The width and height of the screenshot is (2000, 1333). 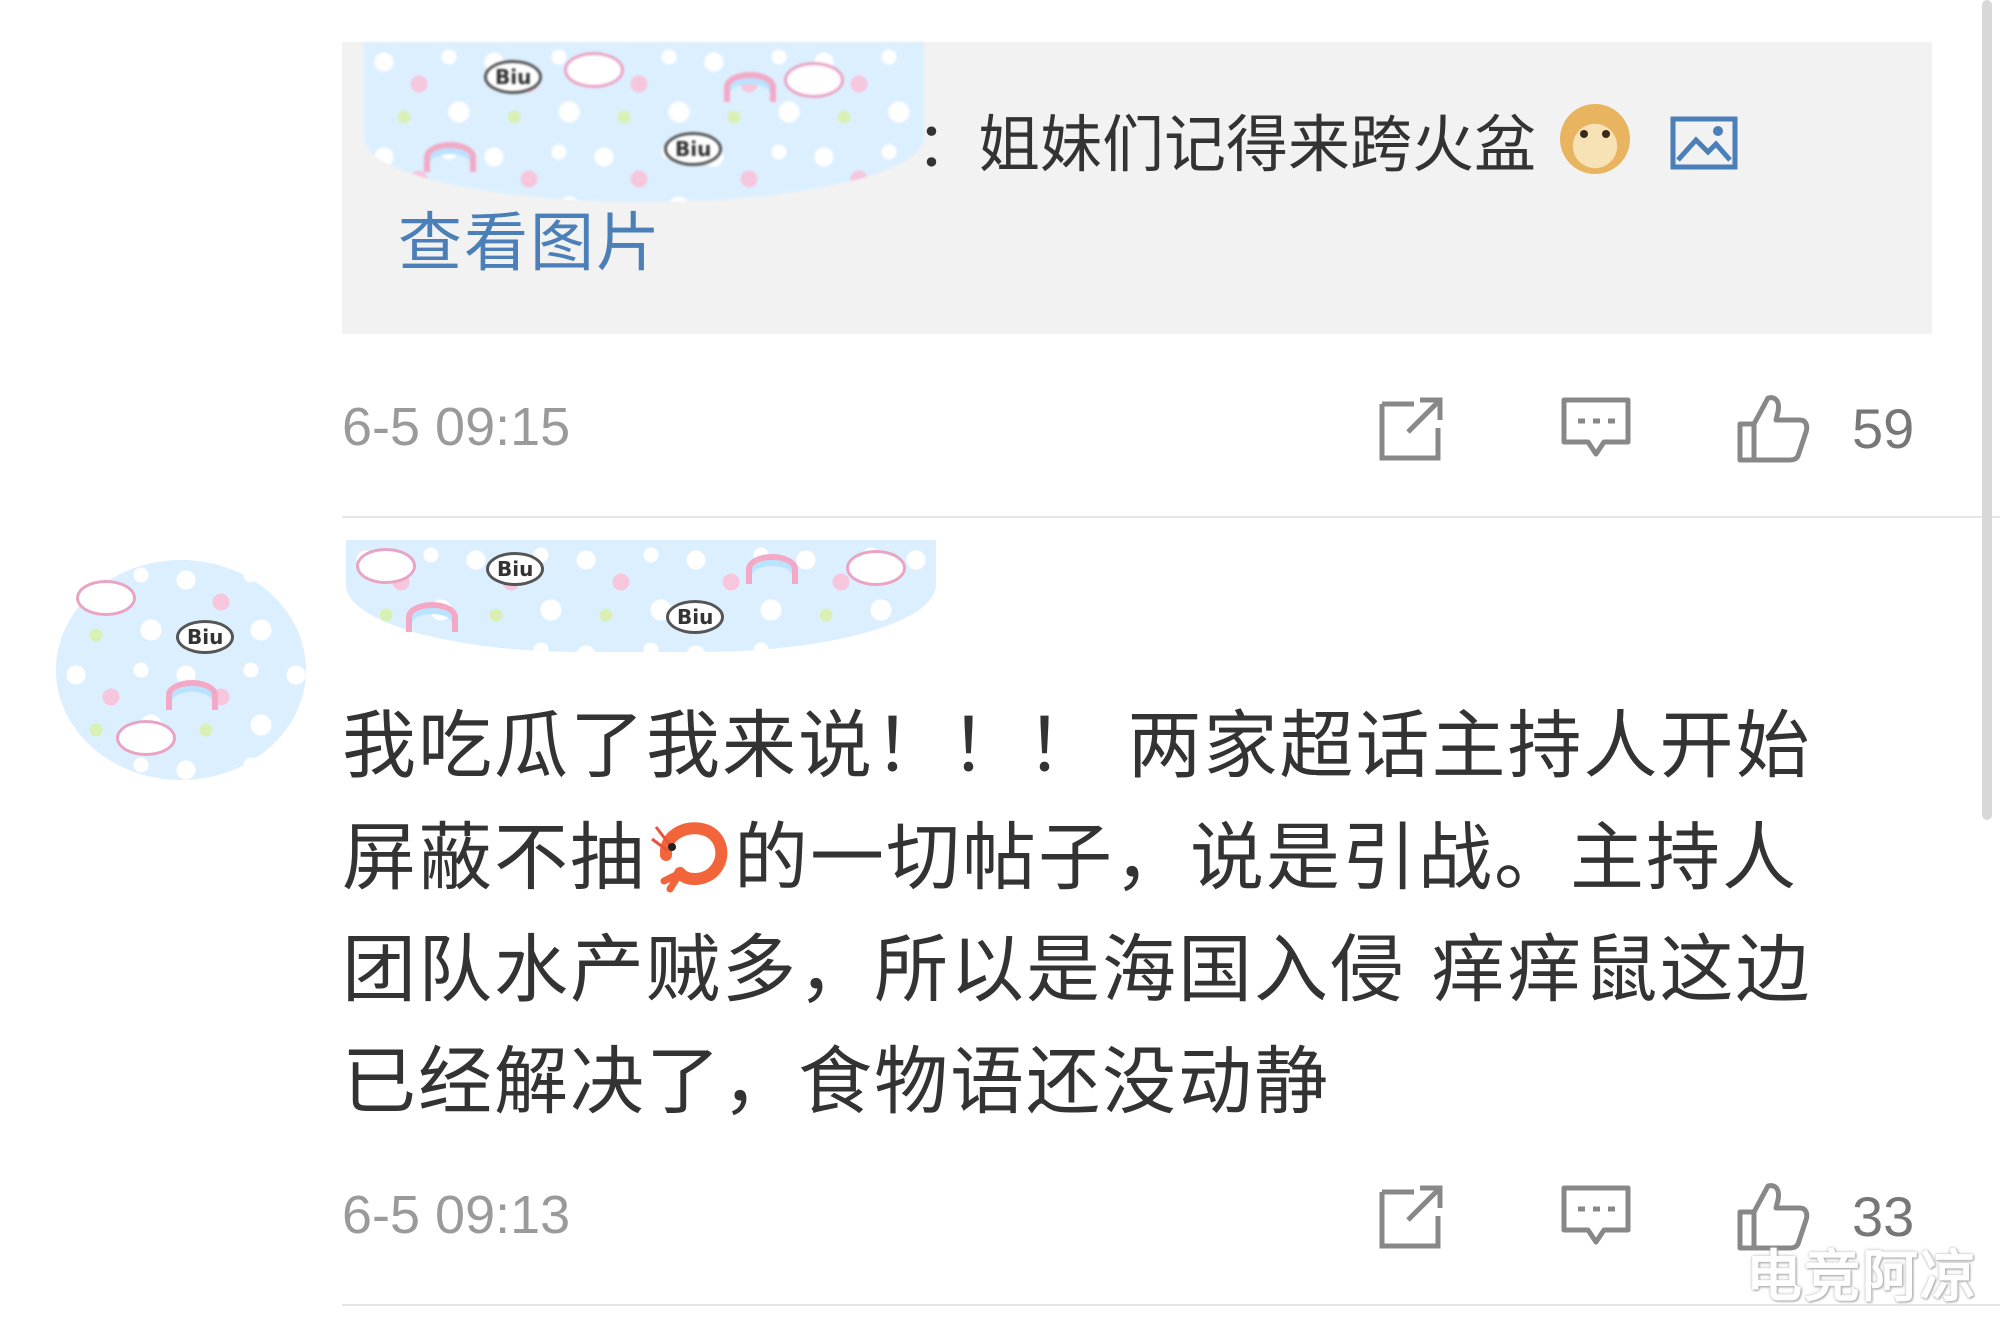 What do you see at coordinates (1077, 746) in the screenshot?
I see `comment-line: 我吃瓜了我来说！！！ 两家超话主持人开始` at bounding box center [1077, 746].